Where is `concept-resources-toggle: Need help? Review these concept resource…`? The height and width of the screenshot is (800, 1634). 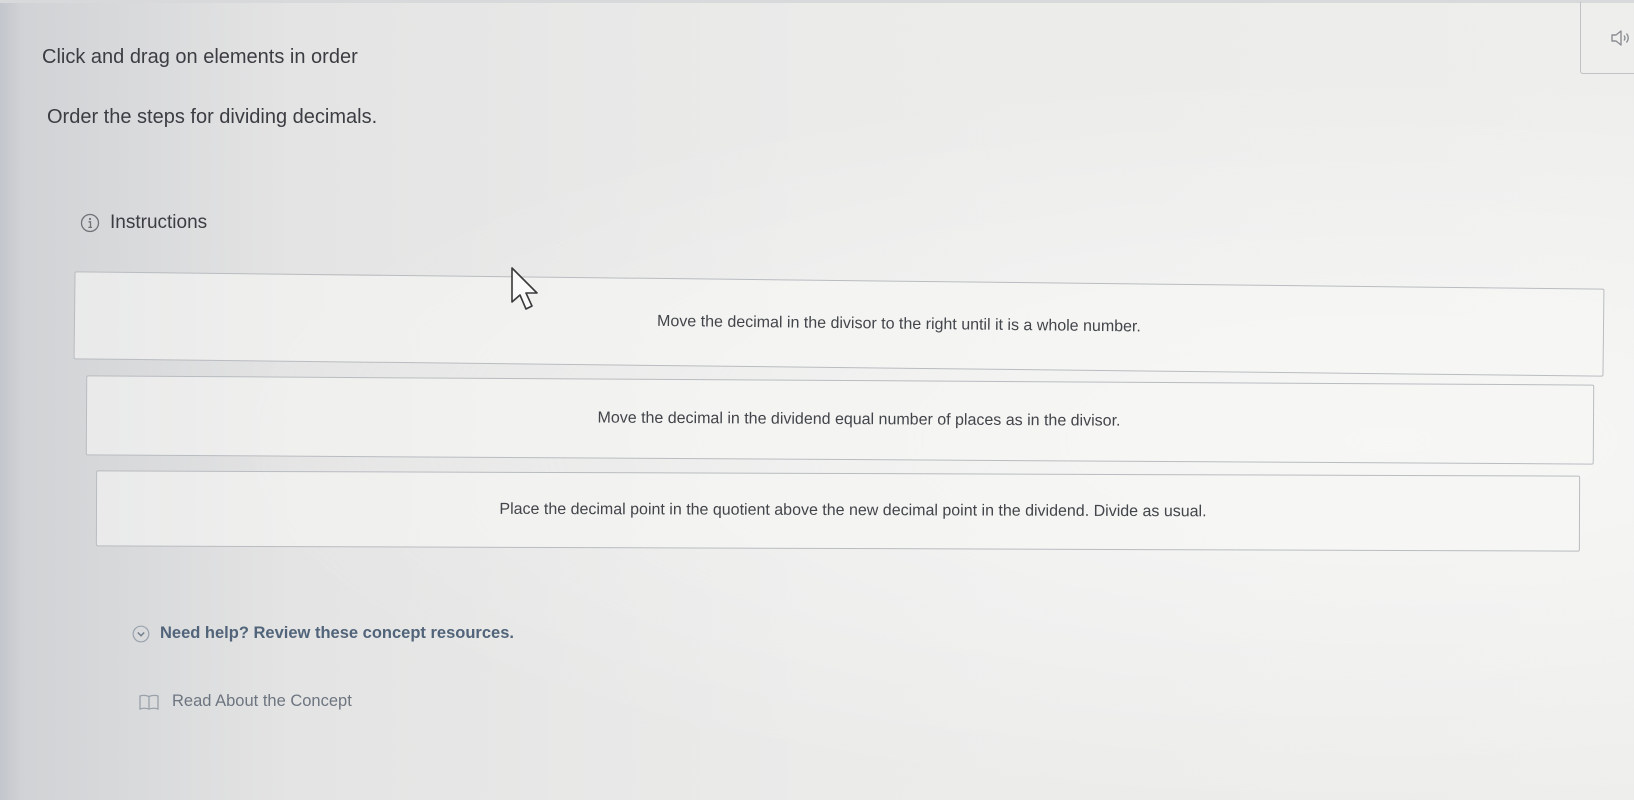 concept-resources-toggle: Need help? Review these concept resource… is located at coordinates (323, 633).